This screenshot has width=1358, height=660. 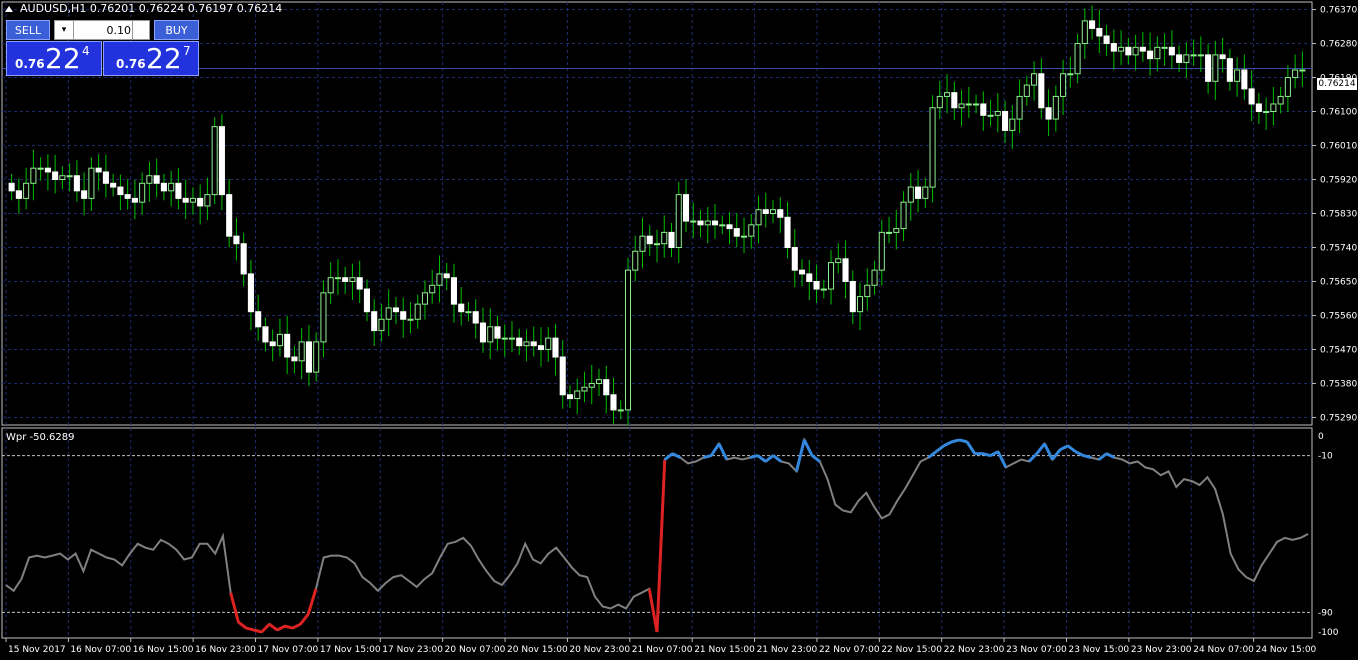 What do you see at coordinates (1325, 457) in the screenshot?
I see `wpr-tick-label: -10` at bounding box center [1325, 457].